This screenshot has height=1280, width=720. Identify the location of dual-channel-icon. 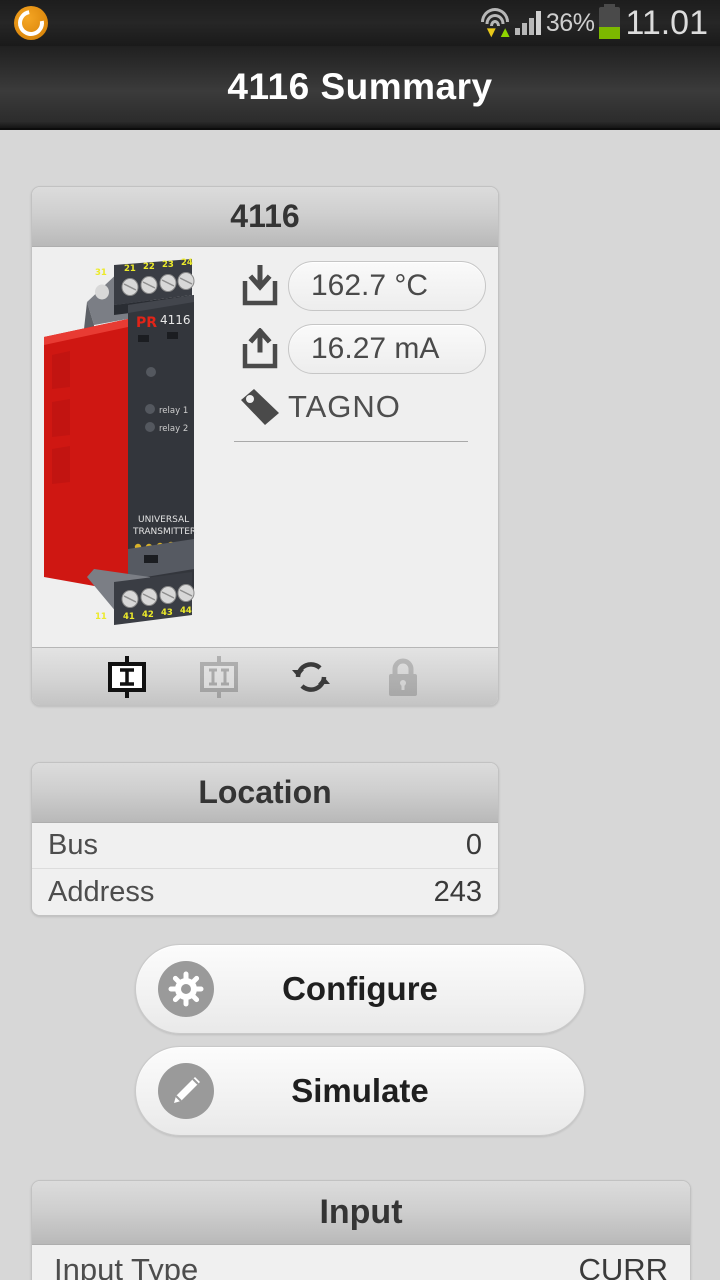
(219, 677).